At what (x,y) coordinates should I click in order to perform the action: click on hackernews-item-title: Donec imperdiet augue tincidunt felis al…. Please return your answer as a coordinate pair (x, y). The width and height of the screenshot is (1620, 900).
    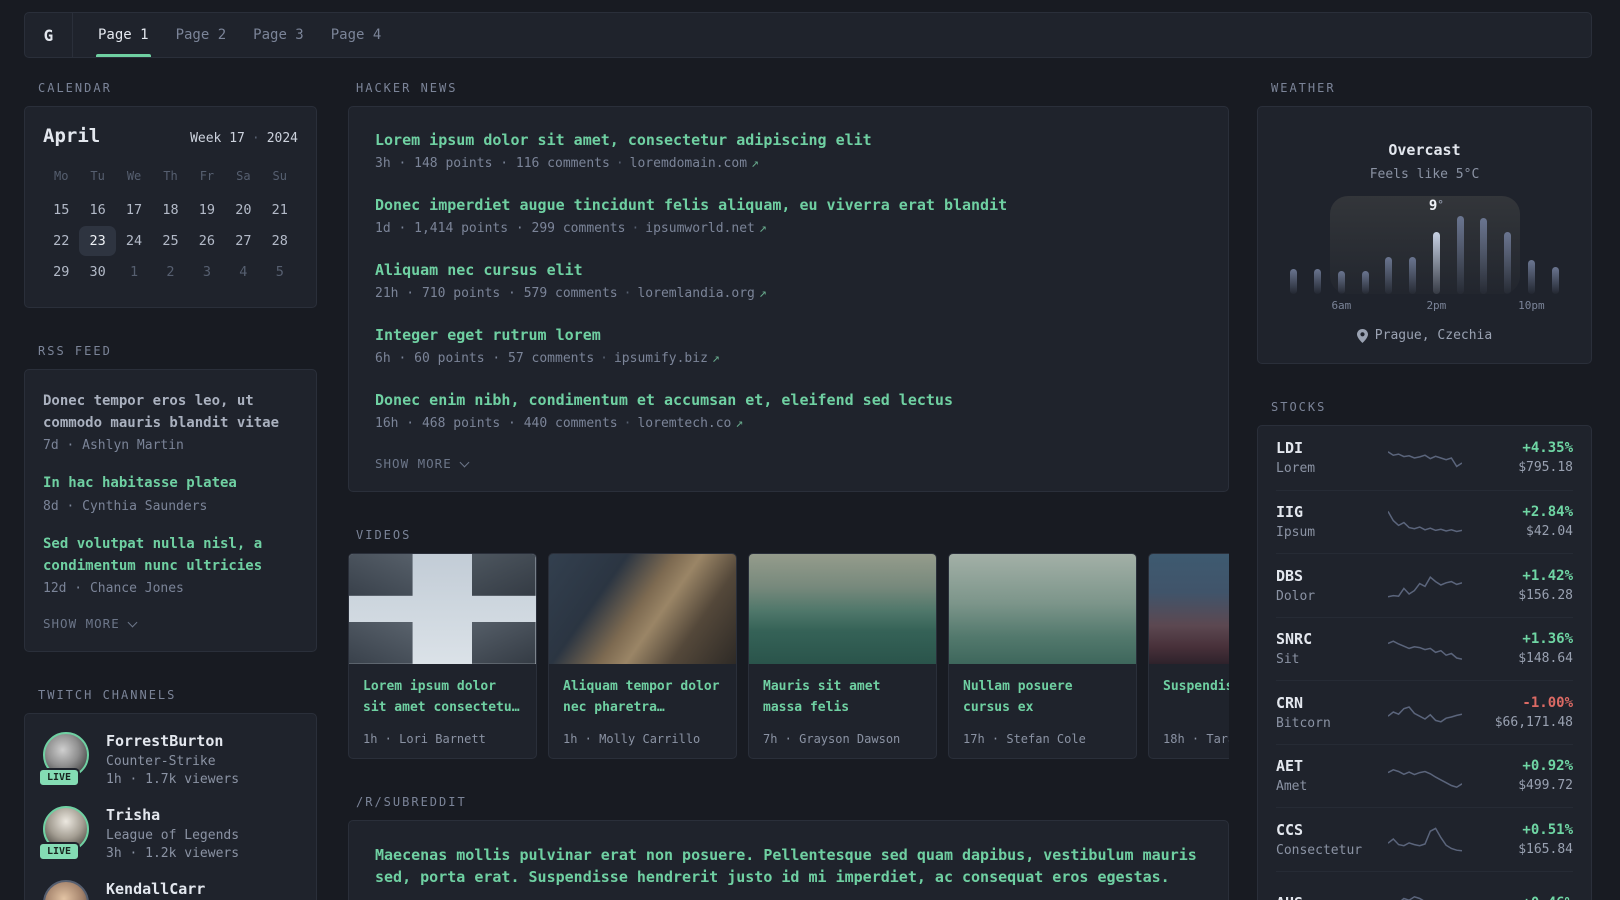
    Looking at the image, I should click on (788, 205).